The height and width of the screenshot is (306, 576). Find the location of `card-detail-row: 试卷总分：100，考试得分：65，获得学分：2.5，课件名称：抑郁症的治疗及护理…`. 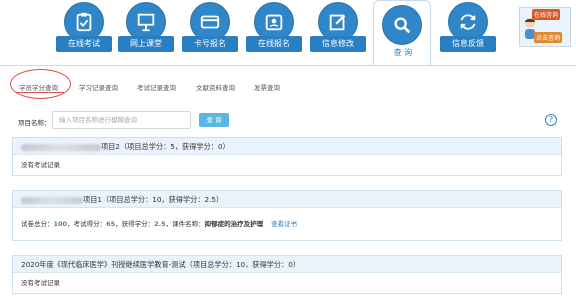

card-detail-row: 试卷总分：100，考试得分：65，获得学分：2.5，课件名称：抑郁症的治疗及护理… is located at coordinates (159, 224).